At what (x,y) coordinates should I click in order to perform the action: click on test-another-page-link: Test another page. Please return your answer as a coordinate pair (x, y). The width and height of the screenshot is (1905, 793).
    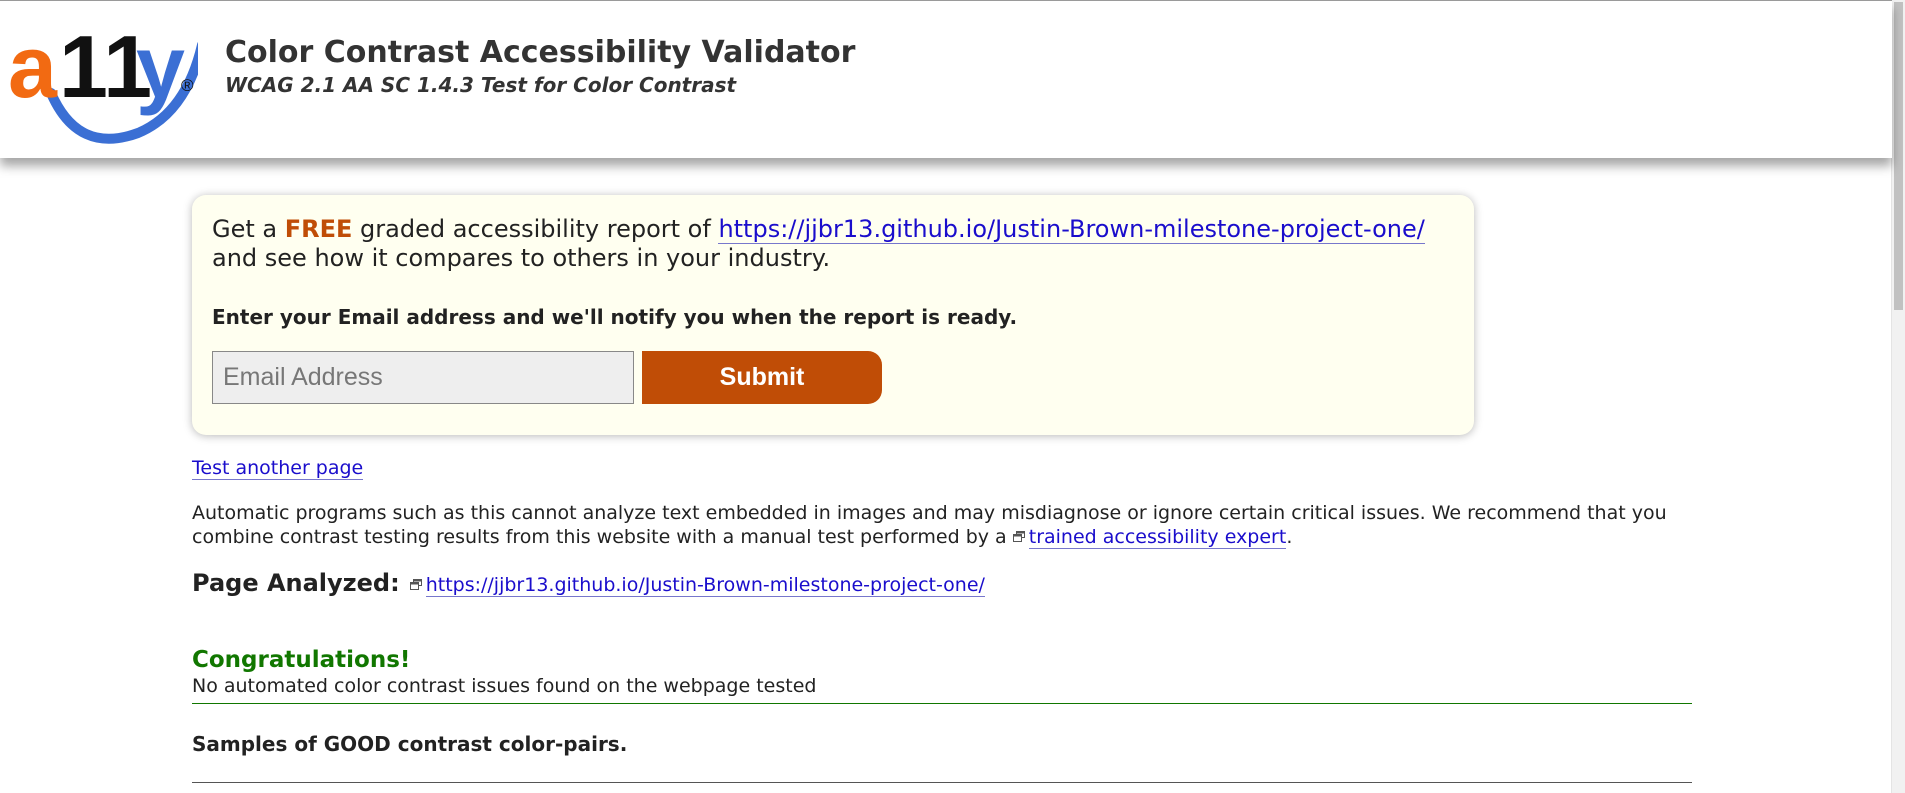
    Looking at the image, I should click on (278, 468).